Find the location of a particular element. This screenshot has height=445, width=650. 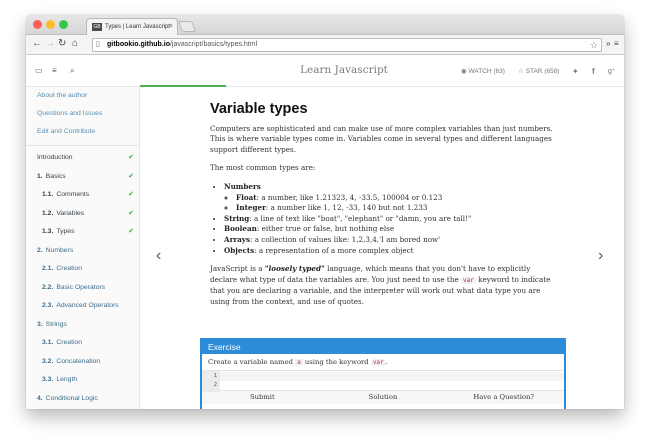

chevron-left-icon: ‹ is located at coordinates (158, 256).